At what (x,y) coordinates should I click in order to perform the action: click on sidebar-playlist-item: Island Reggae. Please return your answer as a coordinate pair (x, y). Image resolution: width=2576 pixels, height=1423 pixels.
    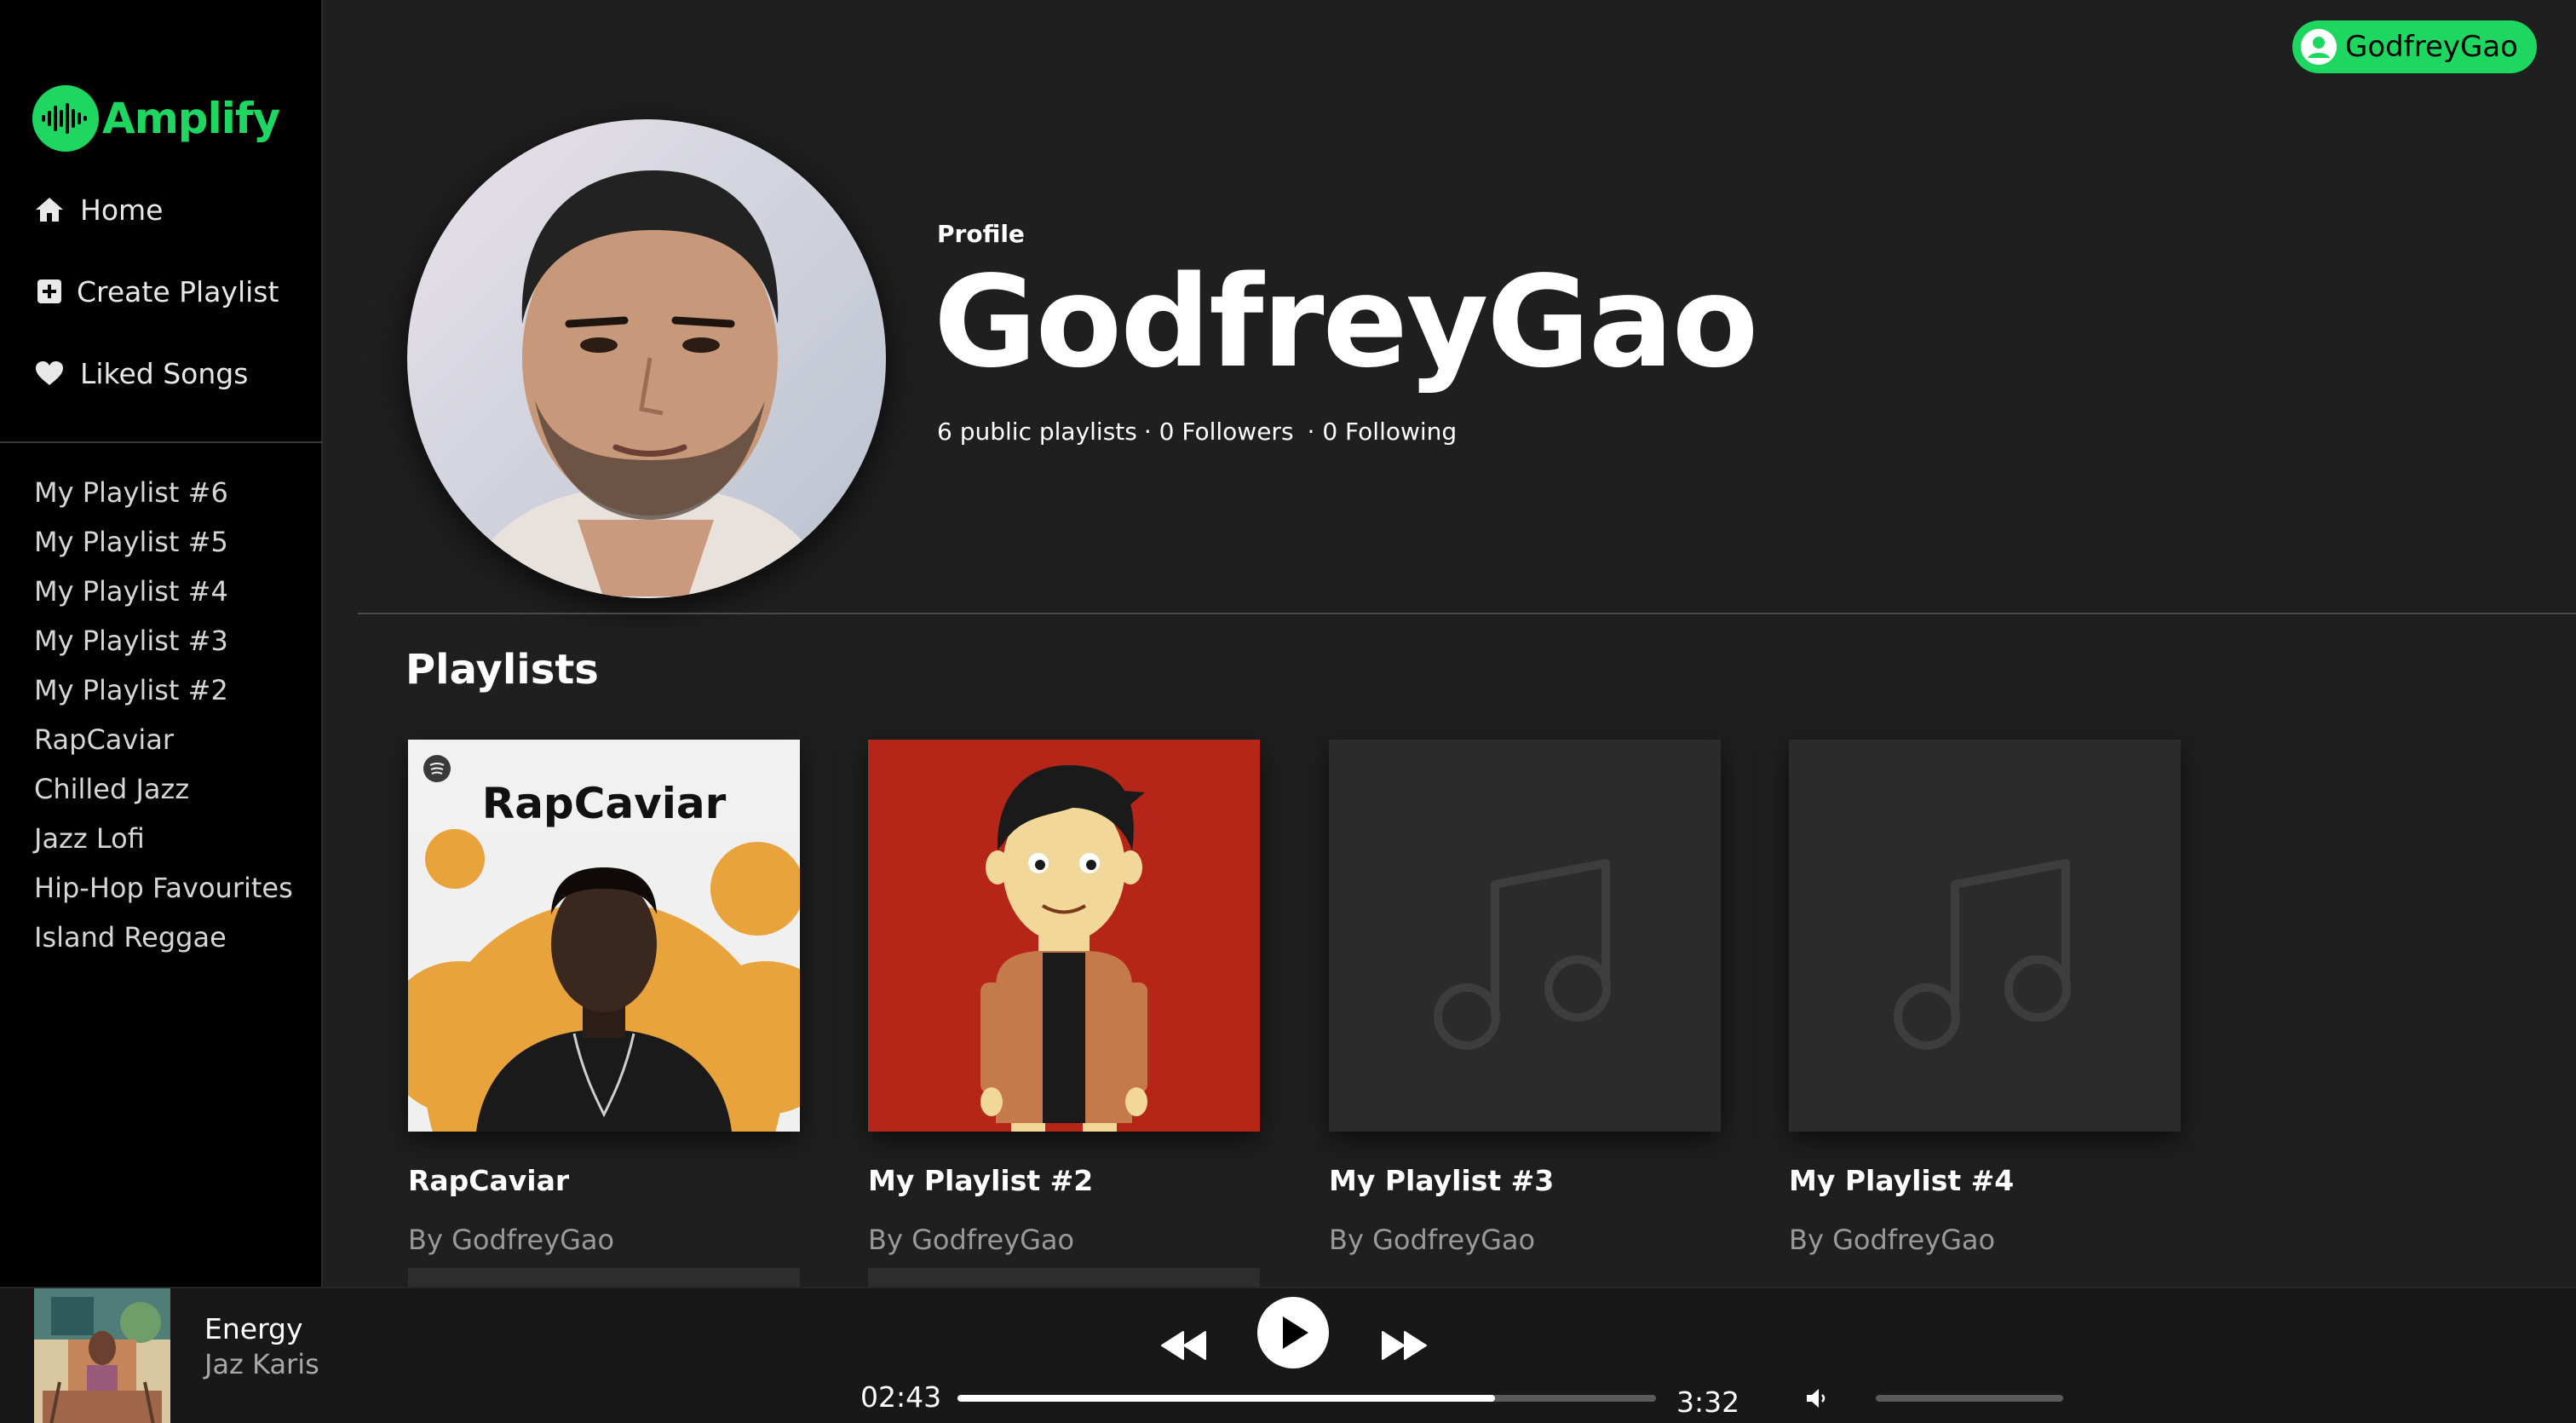
    Looking at the image, I should click on (163, 943).